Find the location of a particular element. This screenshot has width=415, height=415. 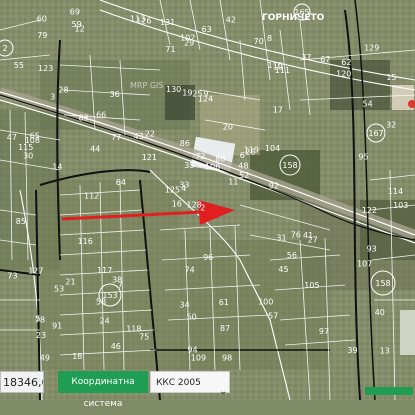

parcel-number: 59 is located at coordinates (77, 24).